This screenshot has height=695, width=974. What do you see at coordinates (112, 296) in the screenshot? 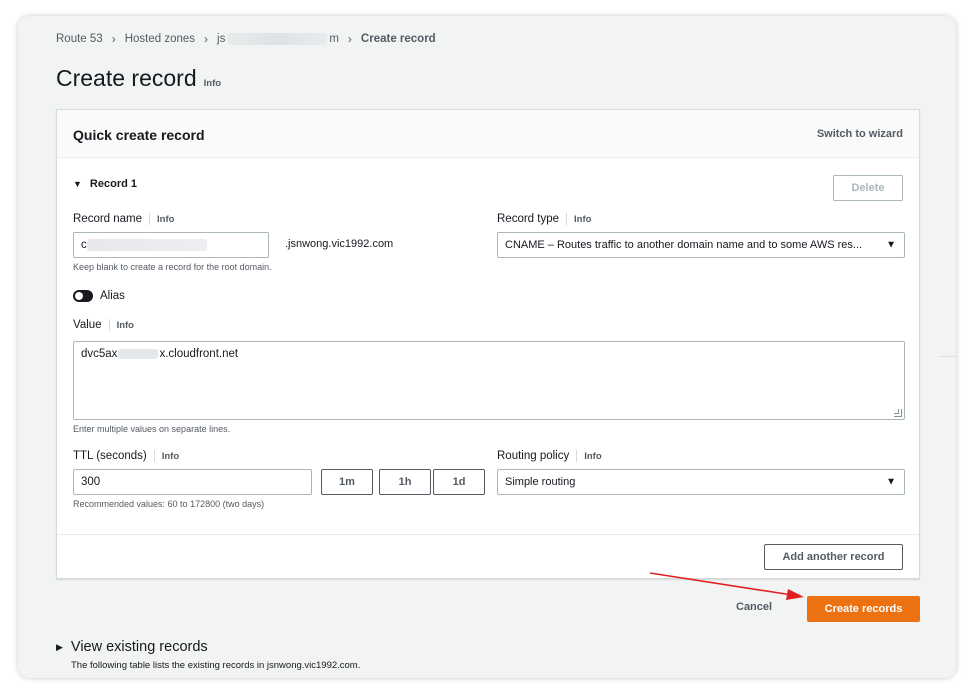
I see `alias-label: Alias` at bounding box center [112, 296].